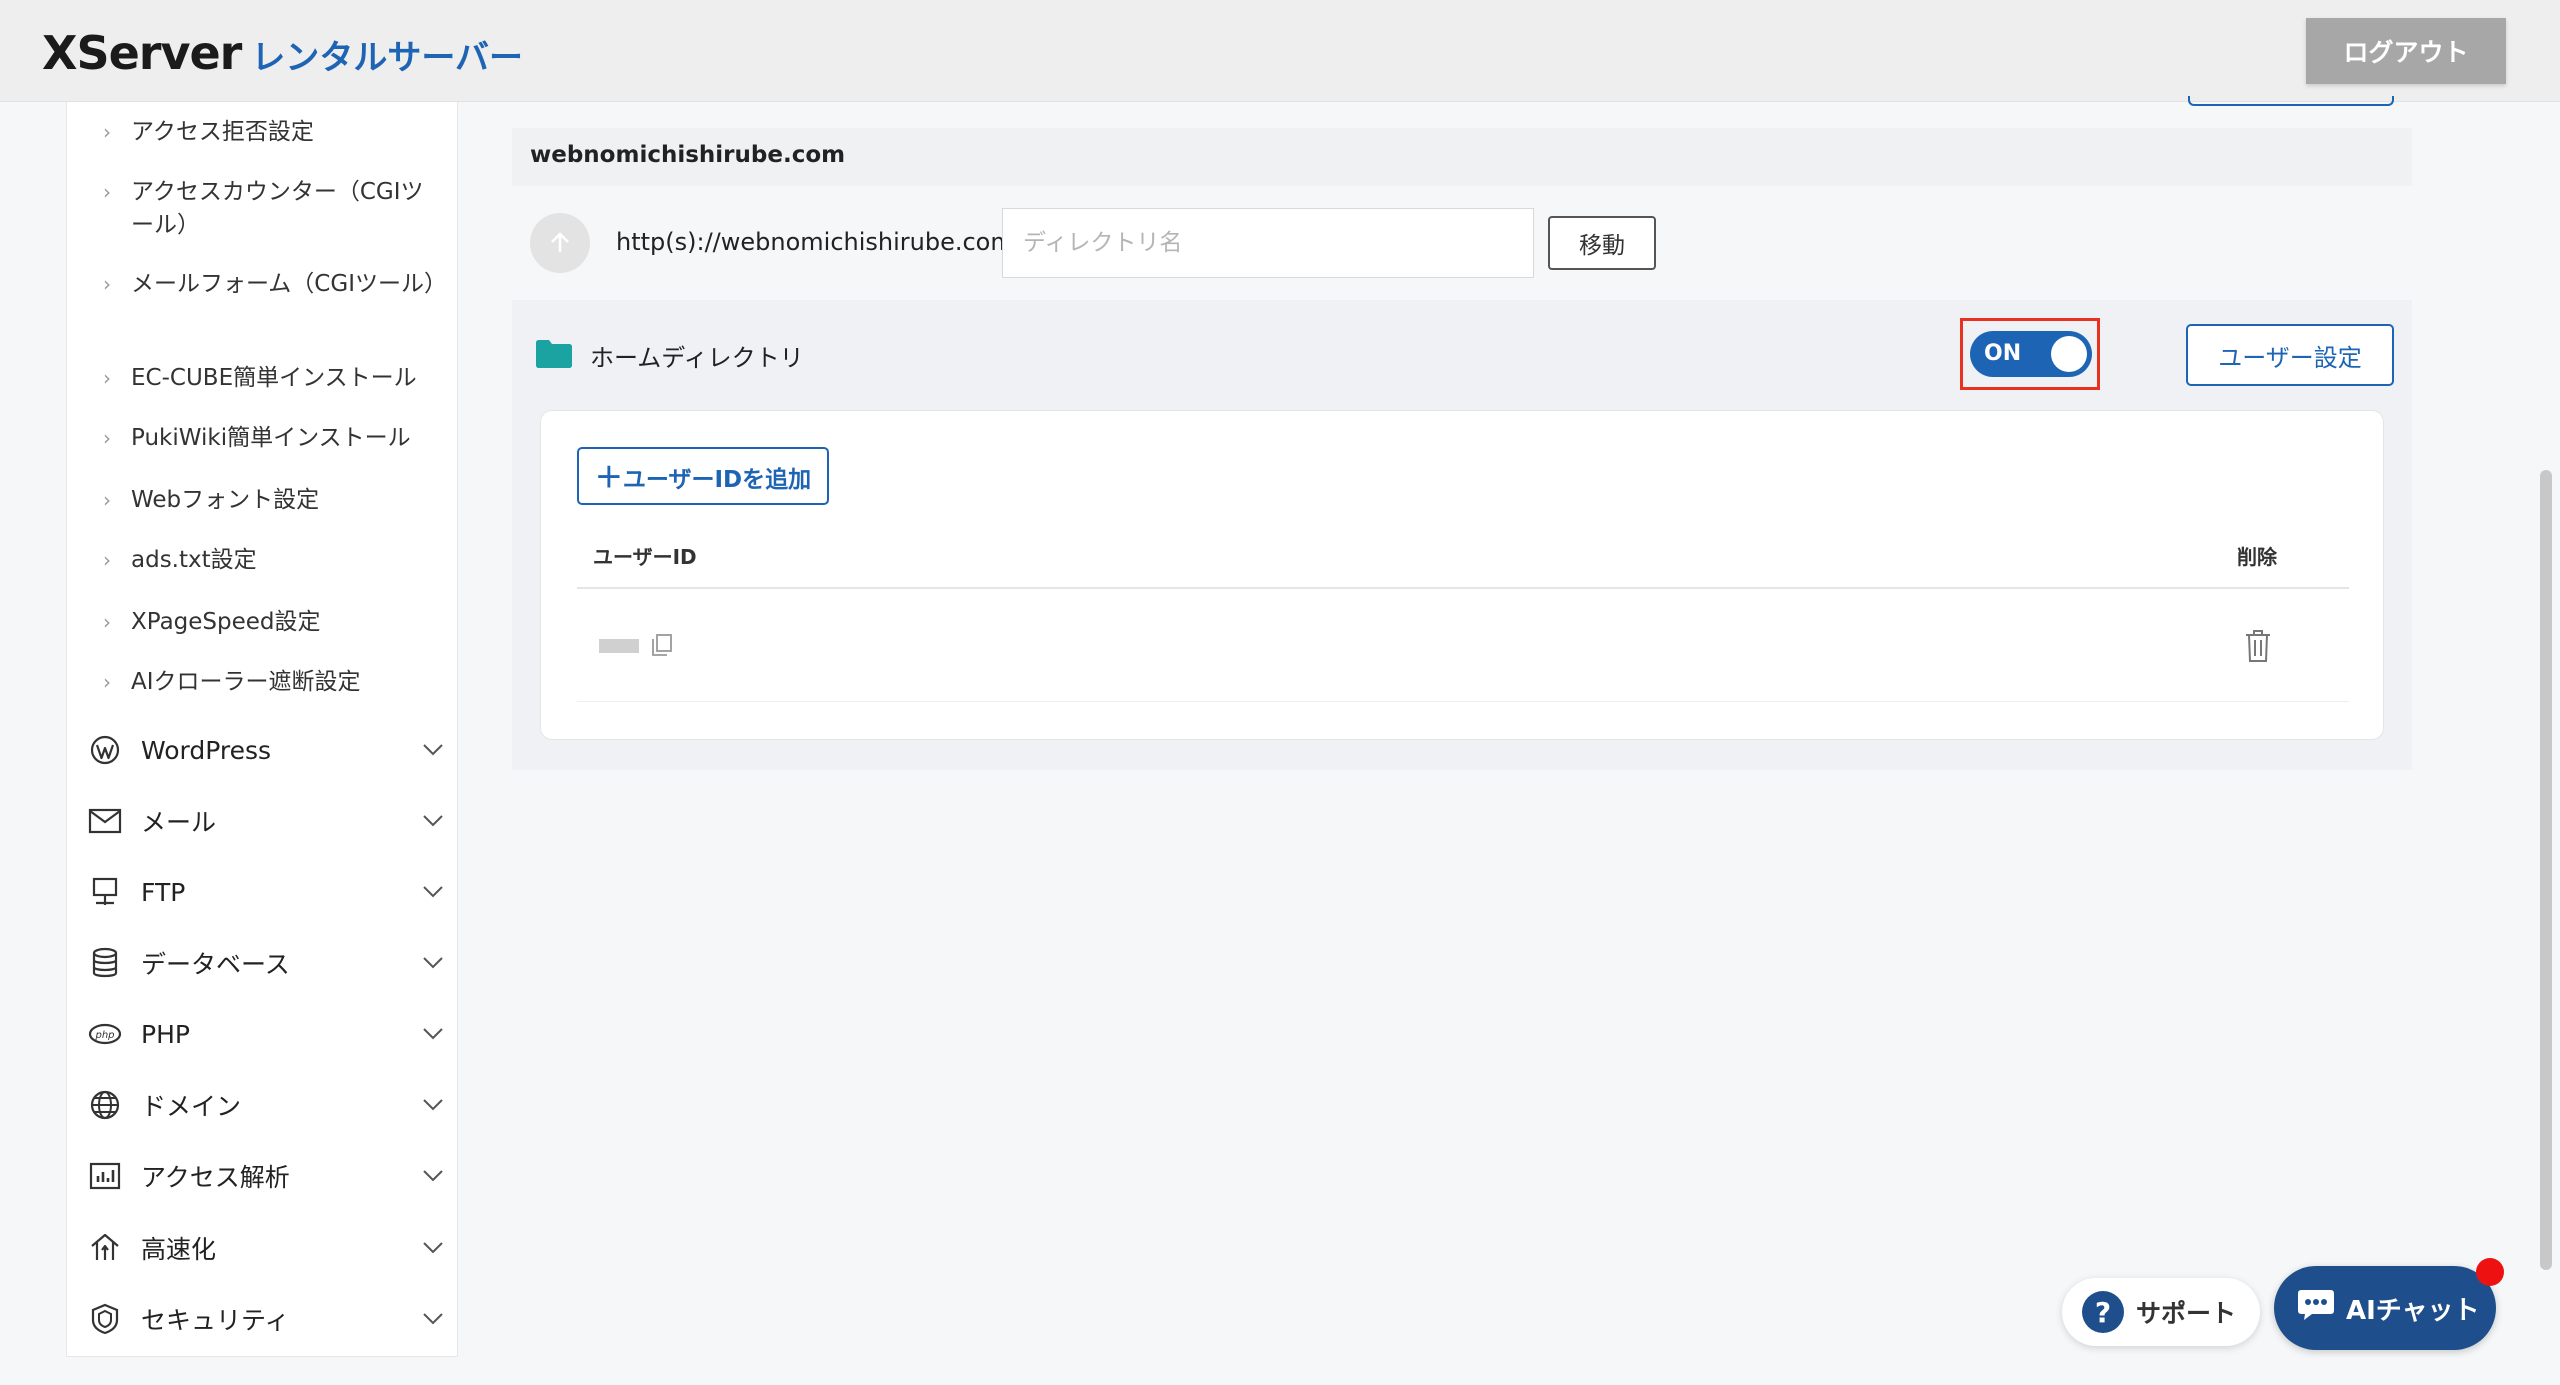 This screenshot has width=2560, height=1385. What do you see at coordinates (387, 58) in the screenshot?
I see `logo-sub: レンタルサーバー` at bounding box center [387, 58].